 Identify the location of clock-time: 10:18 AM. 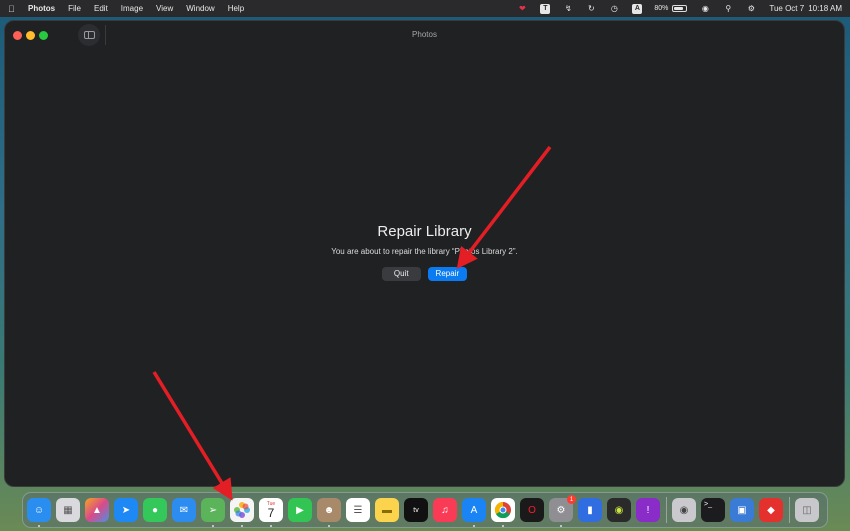
(825, 8).